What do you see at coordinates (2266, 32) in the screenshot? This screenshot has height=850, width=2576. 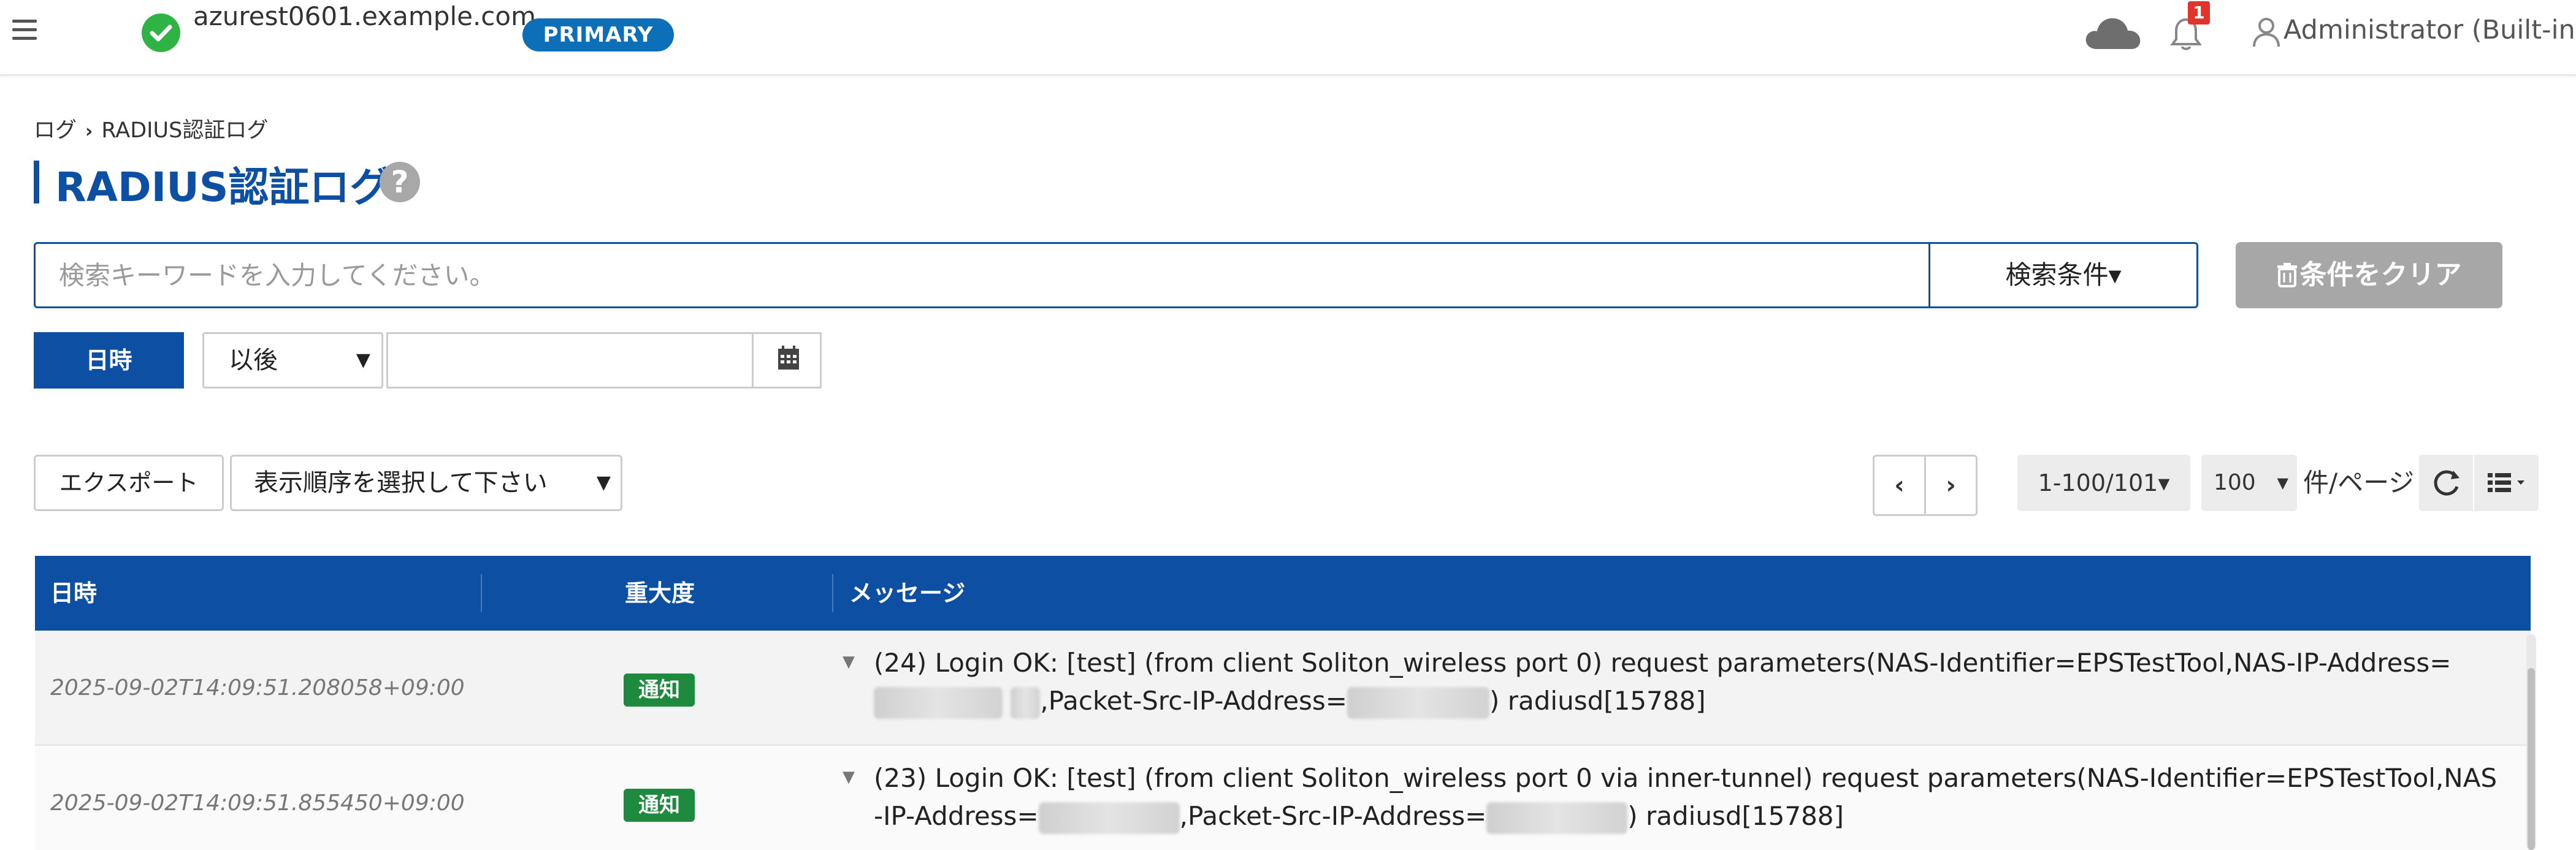 I see `user-icon` at bounding box center [2266, 32].